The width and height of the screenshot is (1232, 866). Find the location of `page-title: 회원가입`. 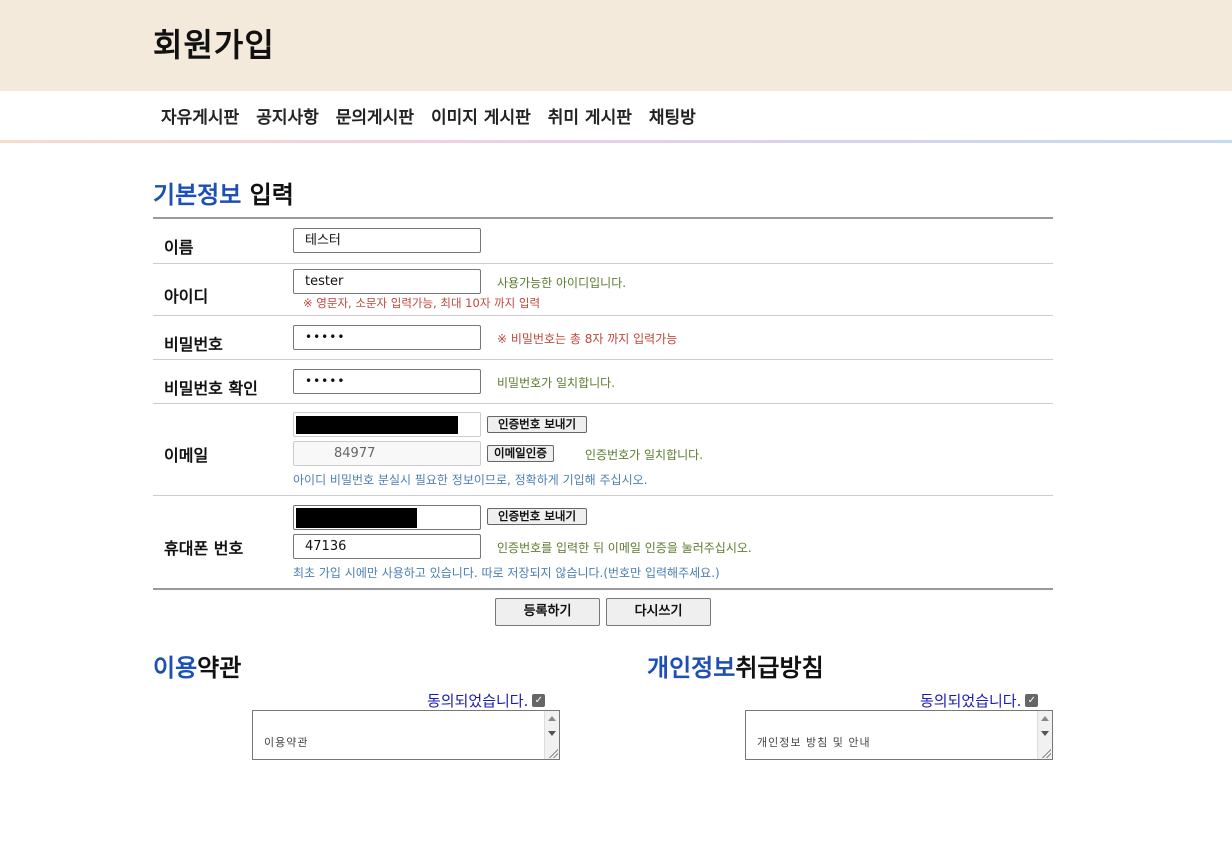

page-title: 회원가입 is located at coordinates (214, 45).